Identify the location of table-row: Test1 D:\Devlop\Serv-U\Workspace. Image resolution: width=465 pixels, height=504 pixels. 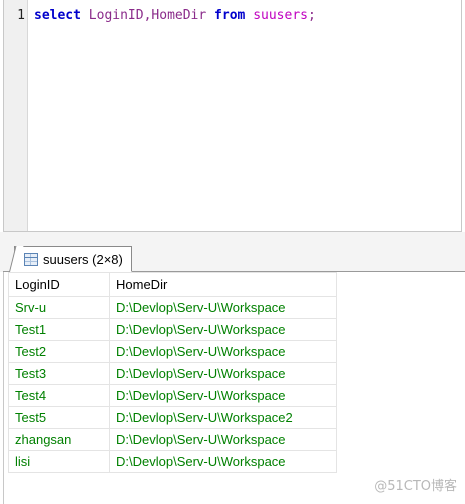
(172, 329).